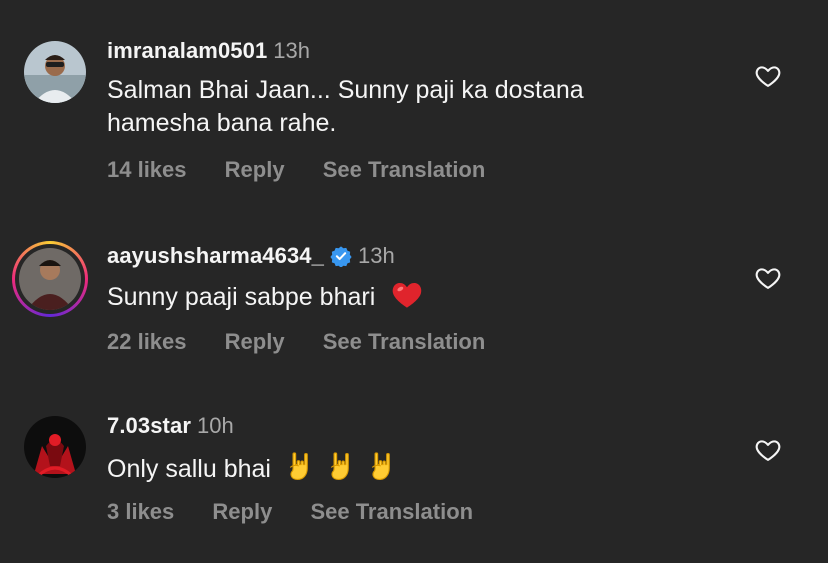  Describe the element at coordinates (215, 425) in the screenshot. I see `comment-time: 10h` at that location.